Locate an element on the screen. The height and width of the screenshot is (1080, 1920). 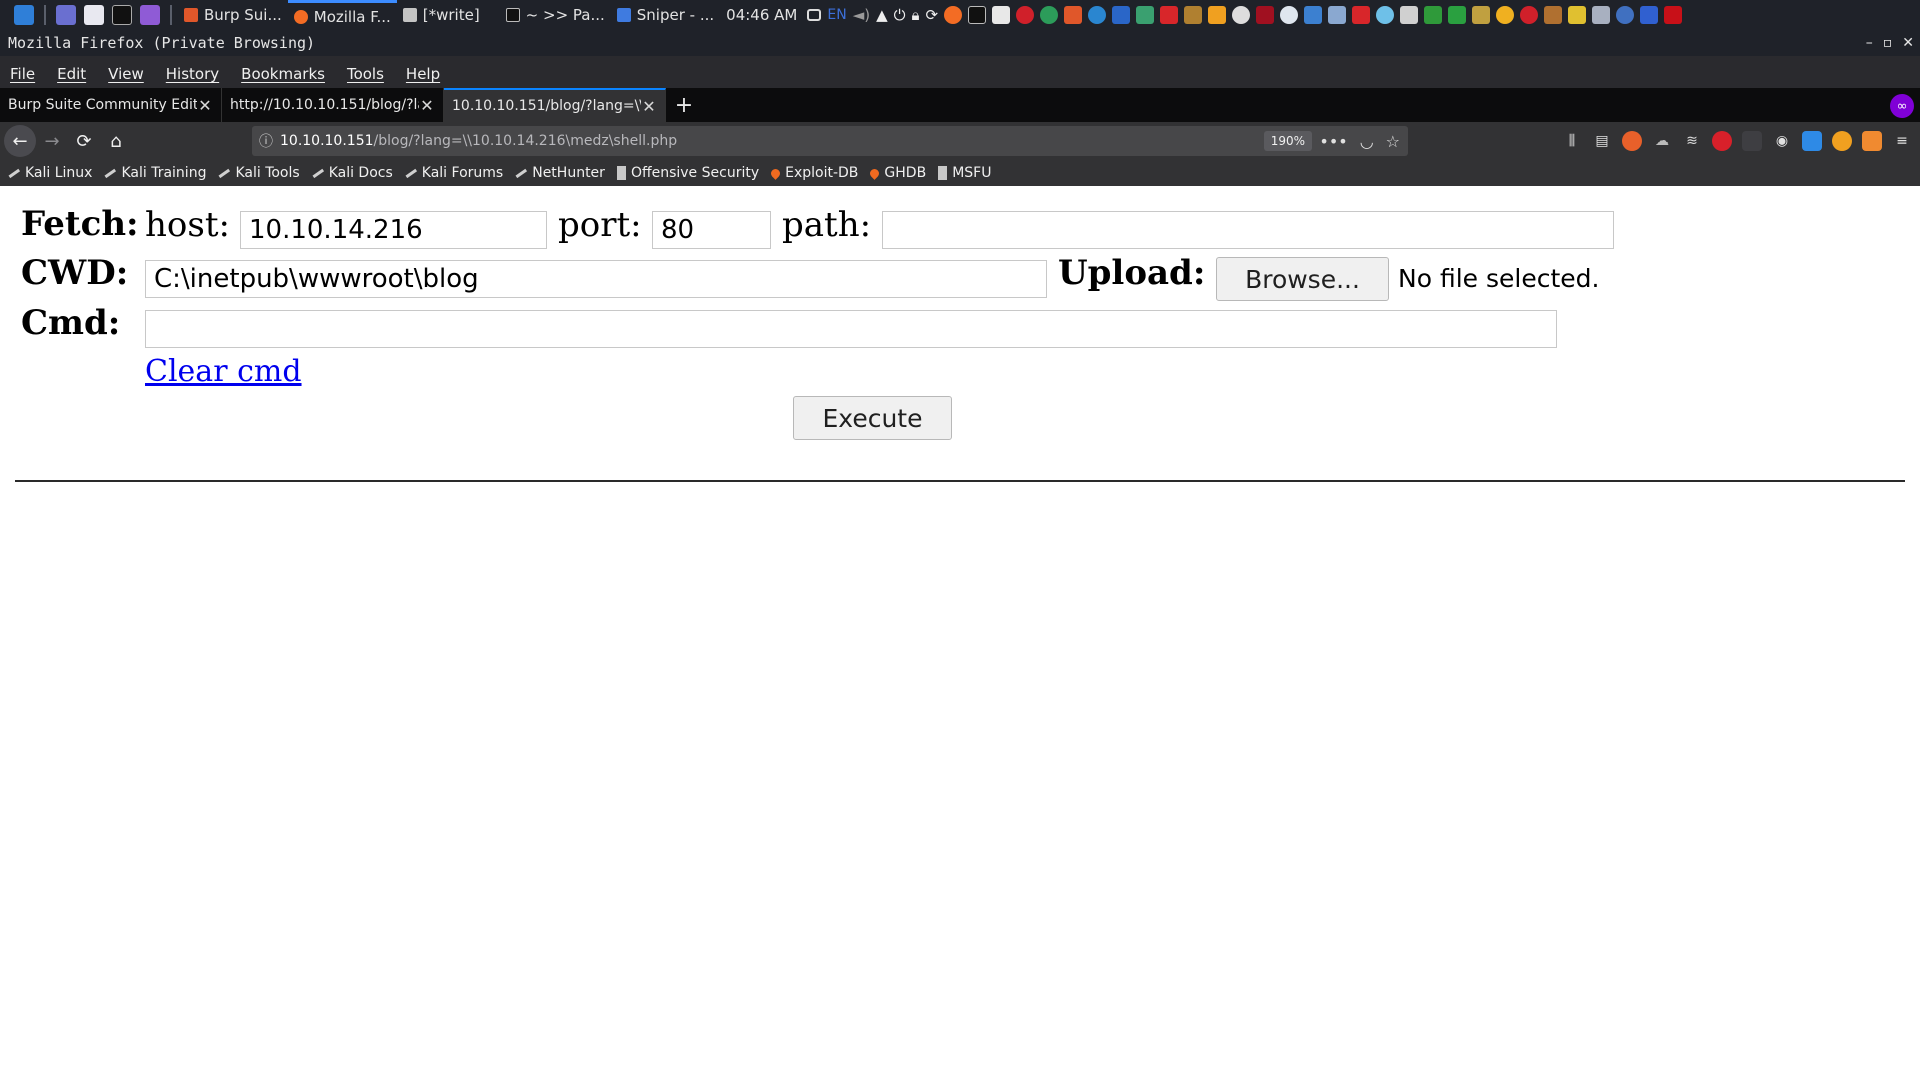
cherrytree-icon is located at coordinates (1025, 15).